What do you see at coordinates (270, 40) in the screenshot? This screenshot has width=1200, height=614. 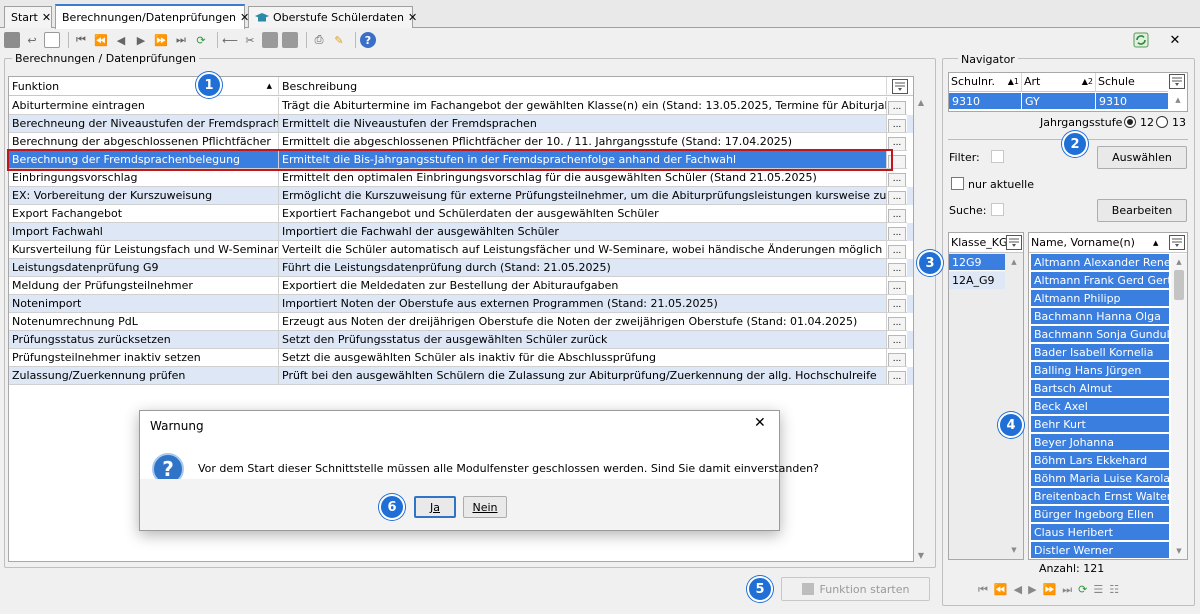 I see `copy-icon` at bounding box center [270, 40].